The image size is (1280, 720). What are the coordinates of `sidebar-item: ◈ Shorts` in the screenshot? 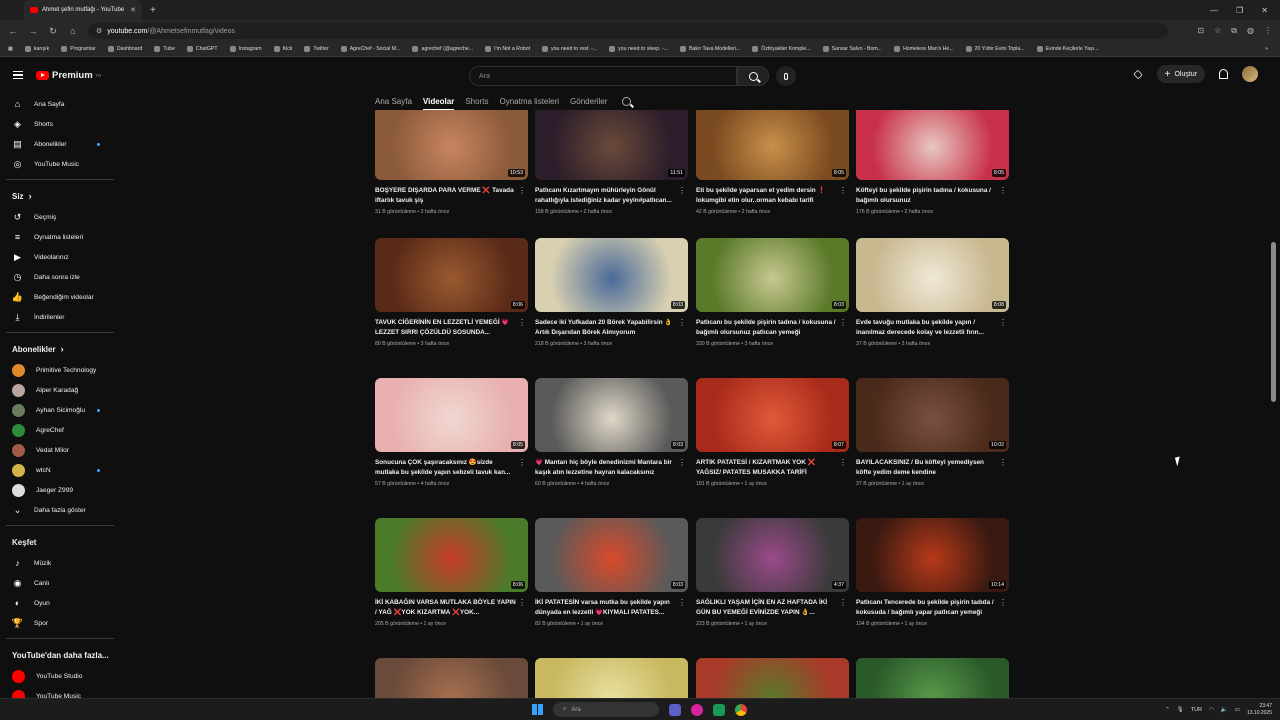 It's located at (60, 124).